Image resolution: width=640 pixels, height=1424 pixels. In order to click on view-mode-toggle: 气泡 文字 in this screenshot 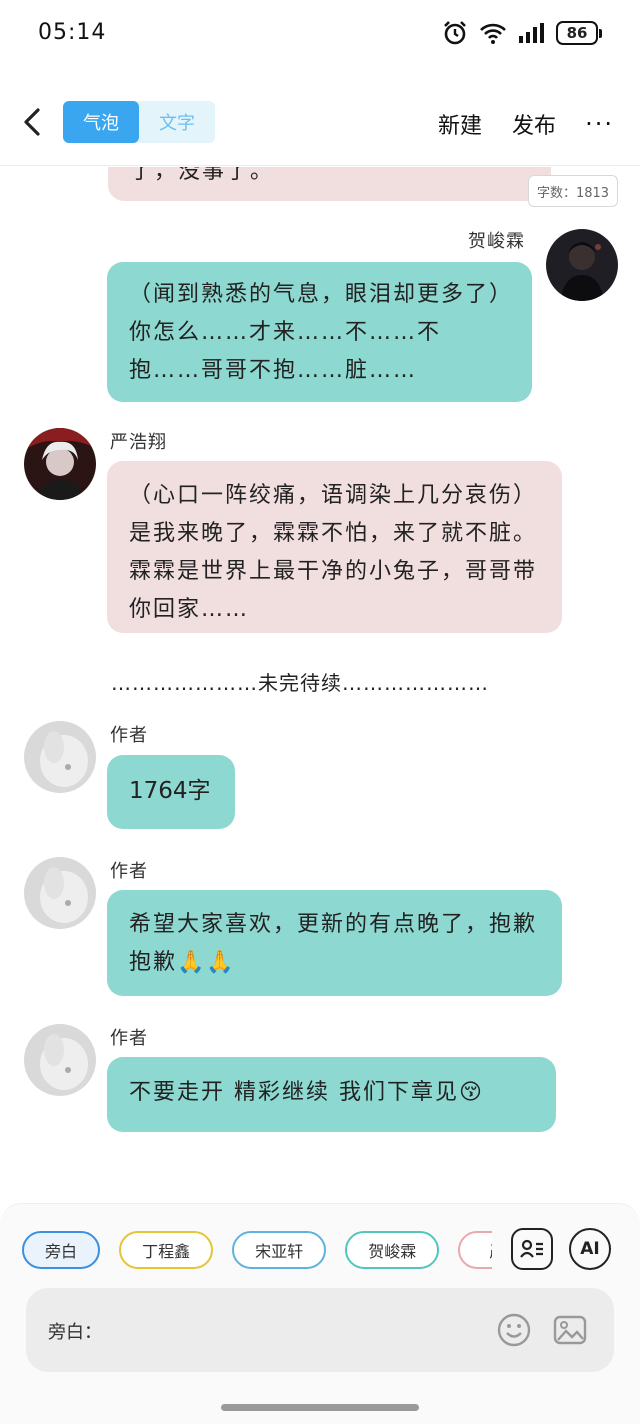, I will do `click(139, 122)`.